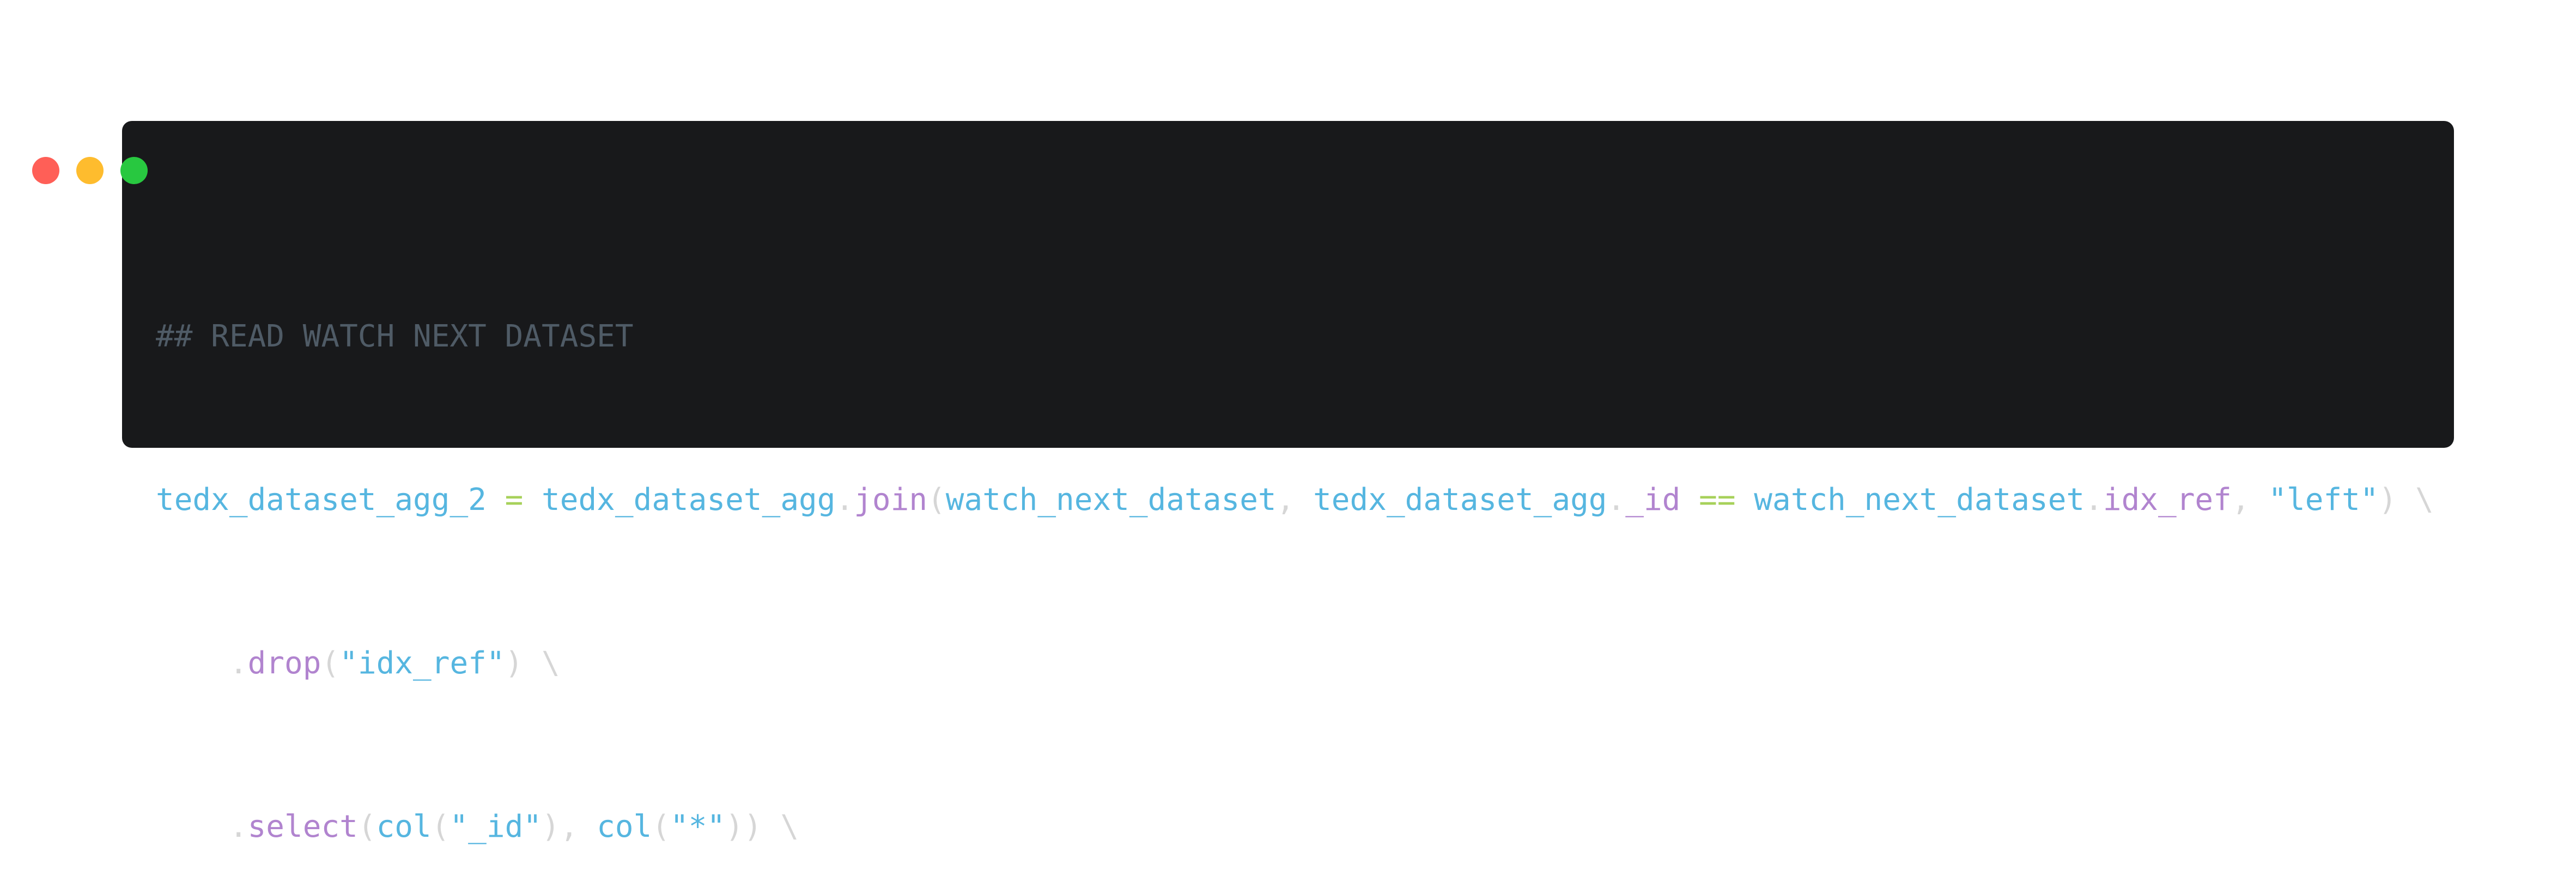  I want to click on join-method: join, so click(891, 500).